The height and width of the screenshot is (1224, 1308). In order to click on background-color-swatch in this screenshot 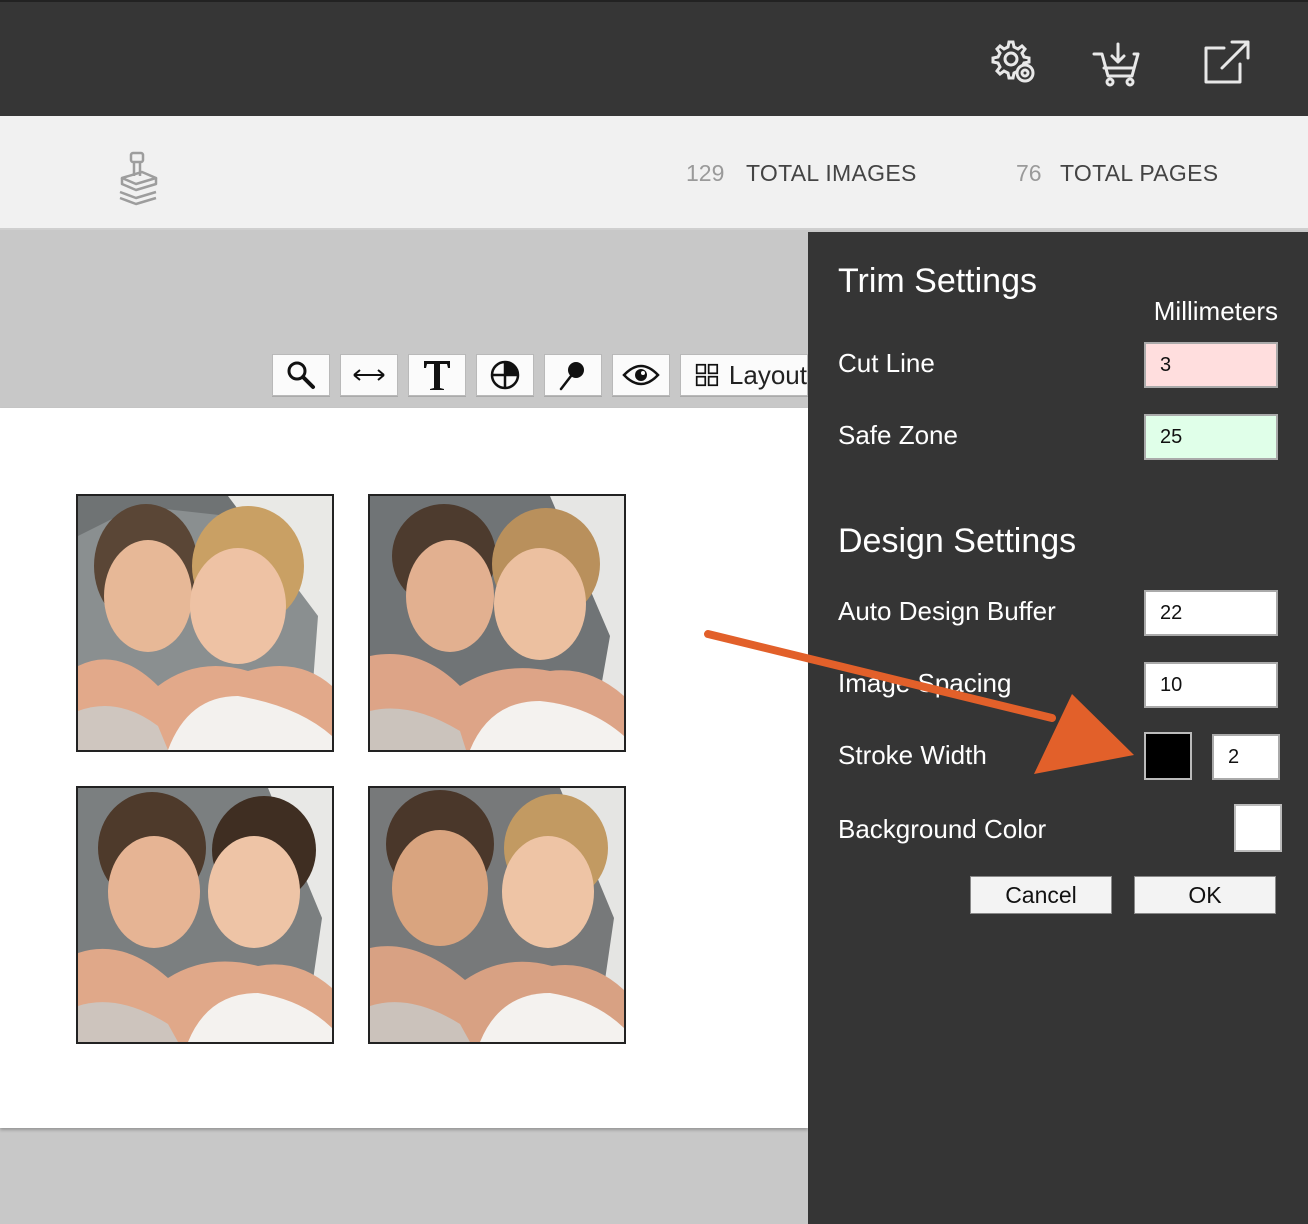, I will do `click(1258, 828)`.